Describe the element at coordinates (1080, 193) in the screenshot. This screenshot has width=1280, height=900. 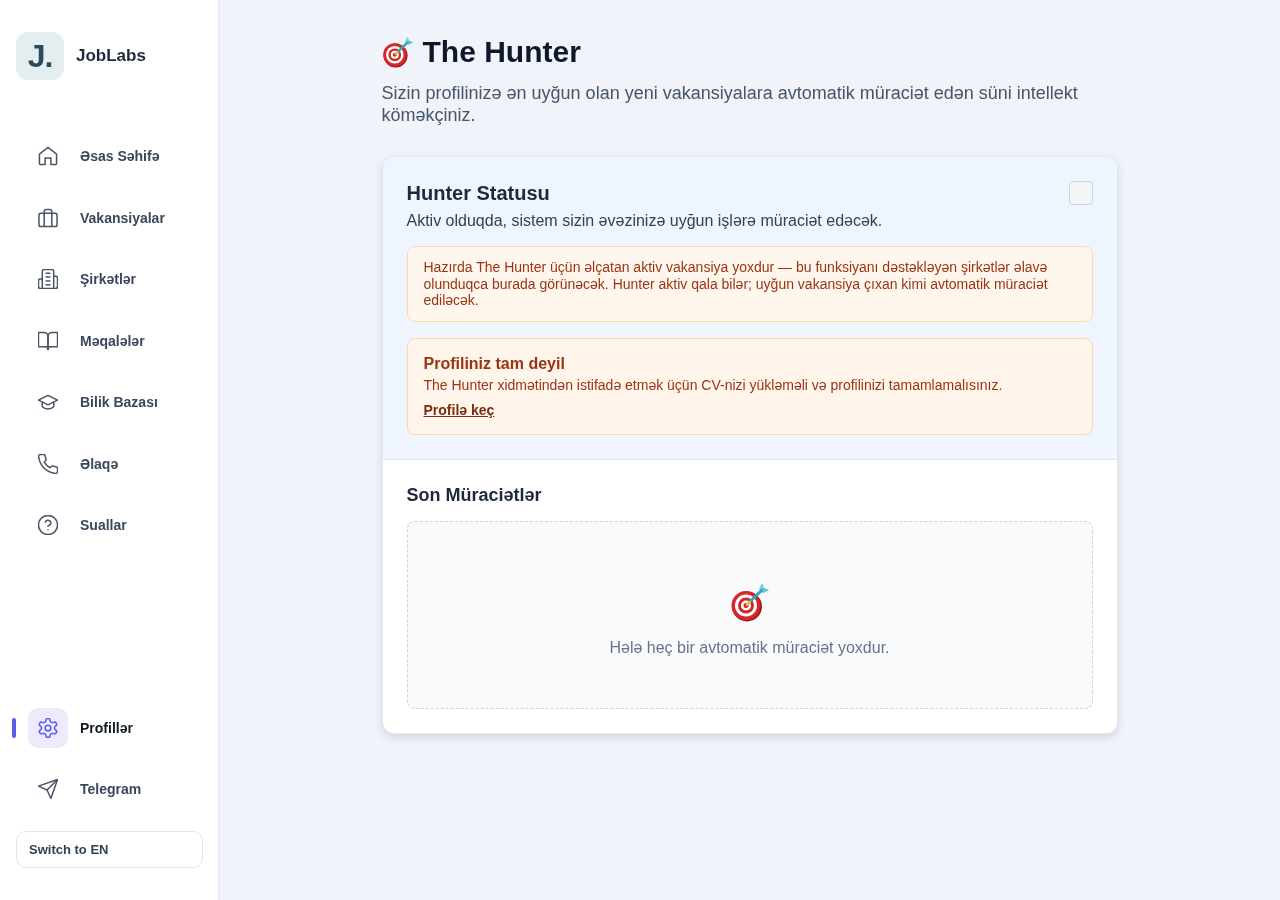
I see `status-checkbox` at that location.